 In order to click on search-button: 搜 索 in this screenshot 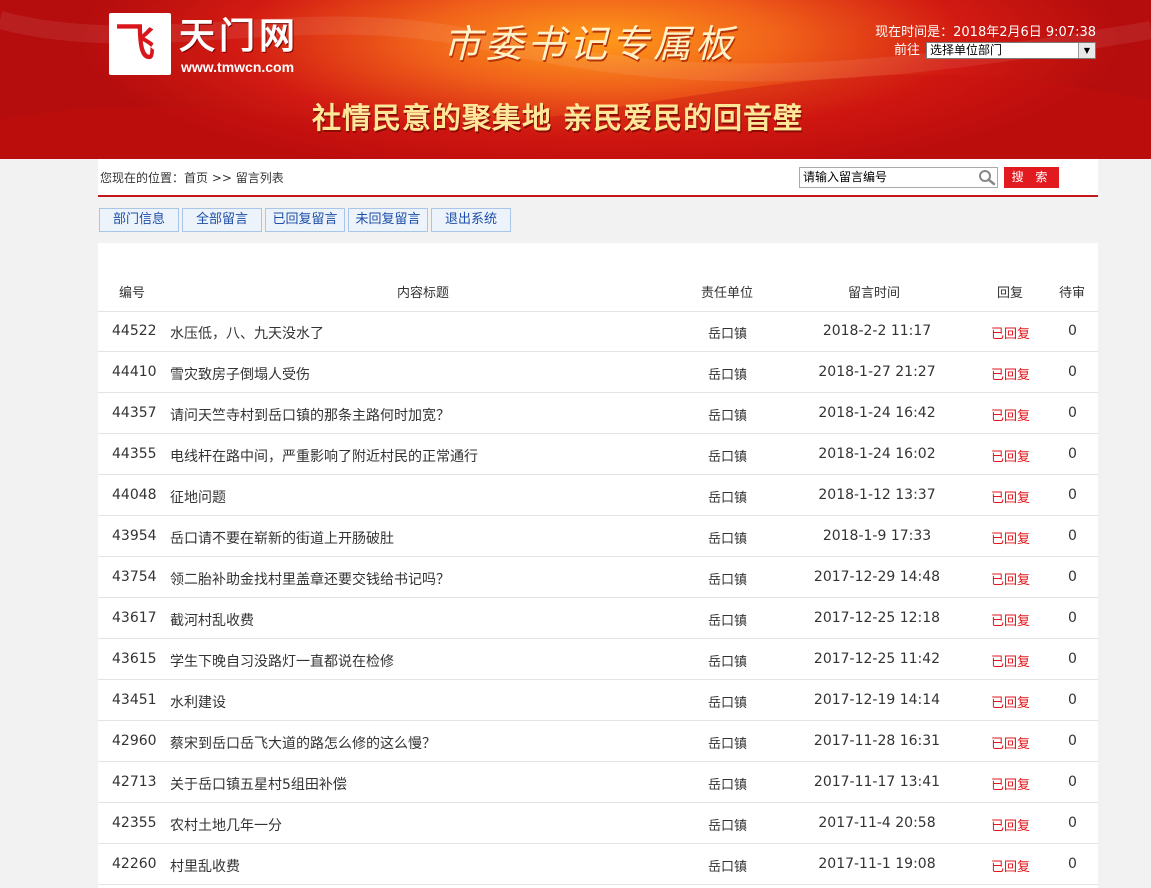, I will do `click(1031, 177)`.